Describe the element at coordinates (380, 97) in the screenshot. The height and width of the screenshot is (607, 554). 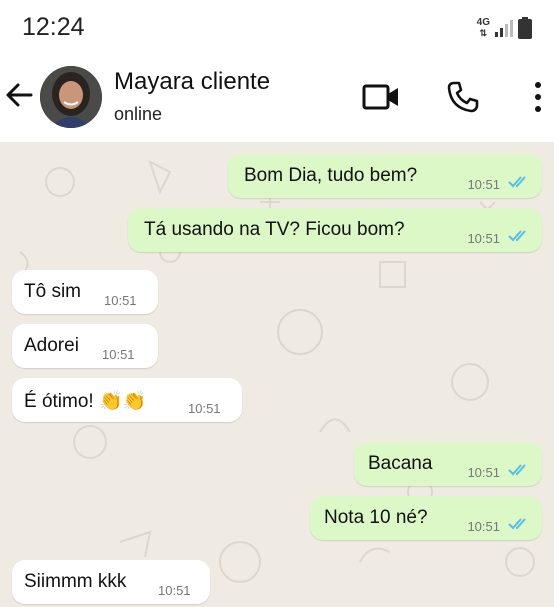
I see `video-call-icon` at that location.